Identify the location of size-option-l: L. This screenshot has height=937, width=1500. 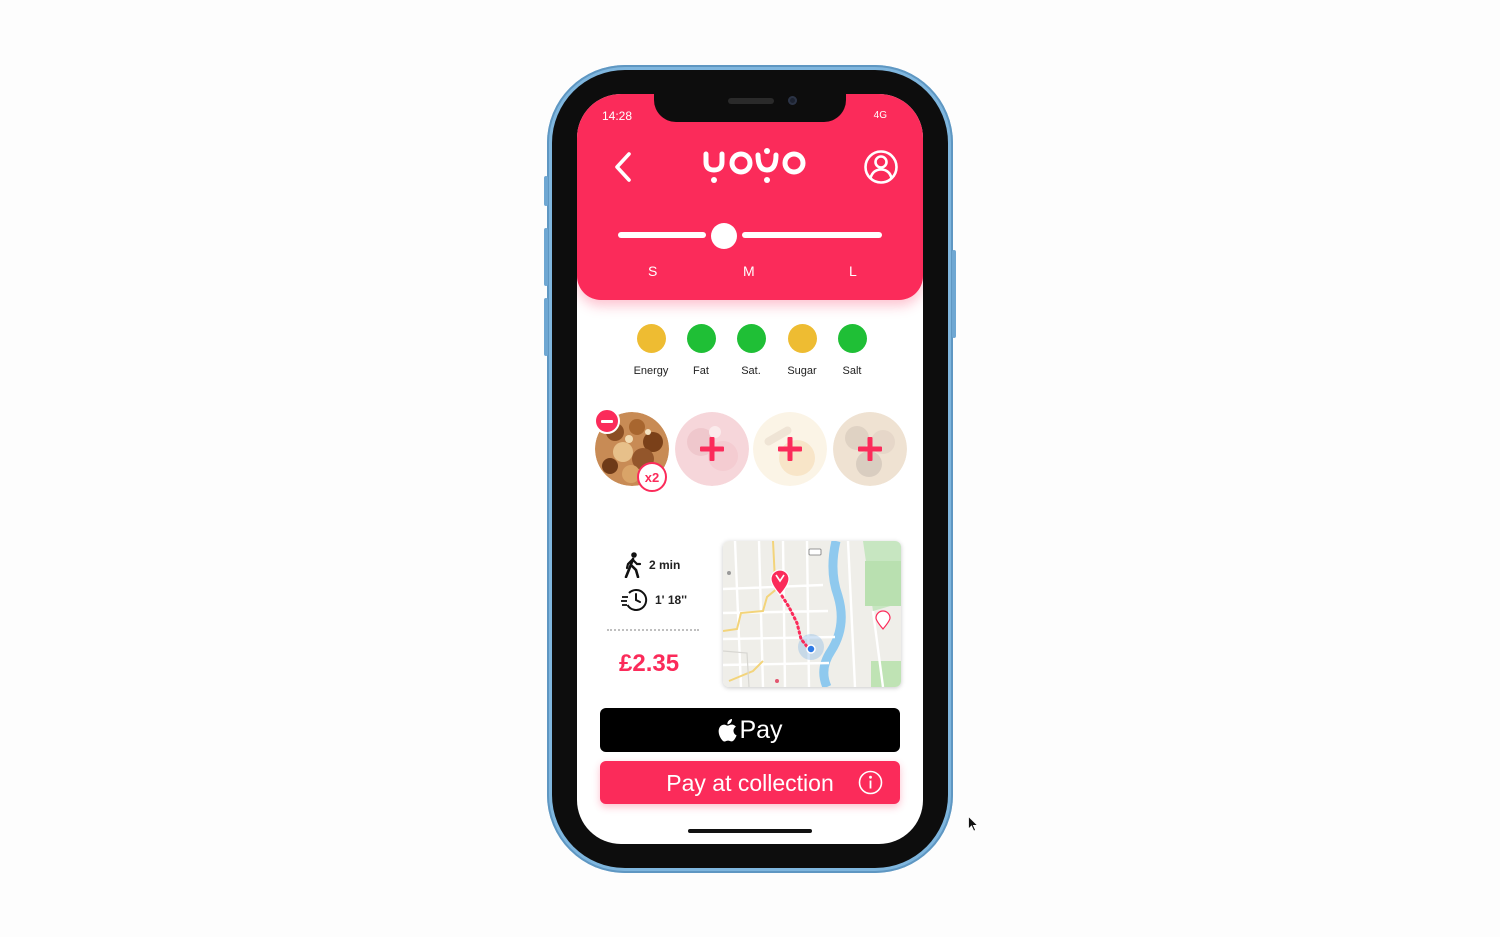
(853, 271).